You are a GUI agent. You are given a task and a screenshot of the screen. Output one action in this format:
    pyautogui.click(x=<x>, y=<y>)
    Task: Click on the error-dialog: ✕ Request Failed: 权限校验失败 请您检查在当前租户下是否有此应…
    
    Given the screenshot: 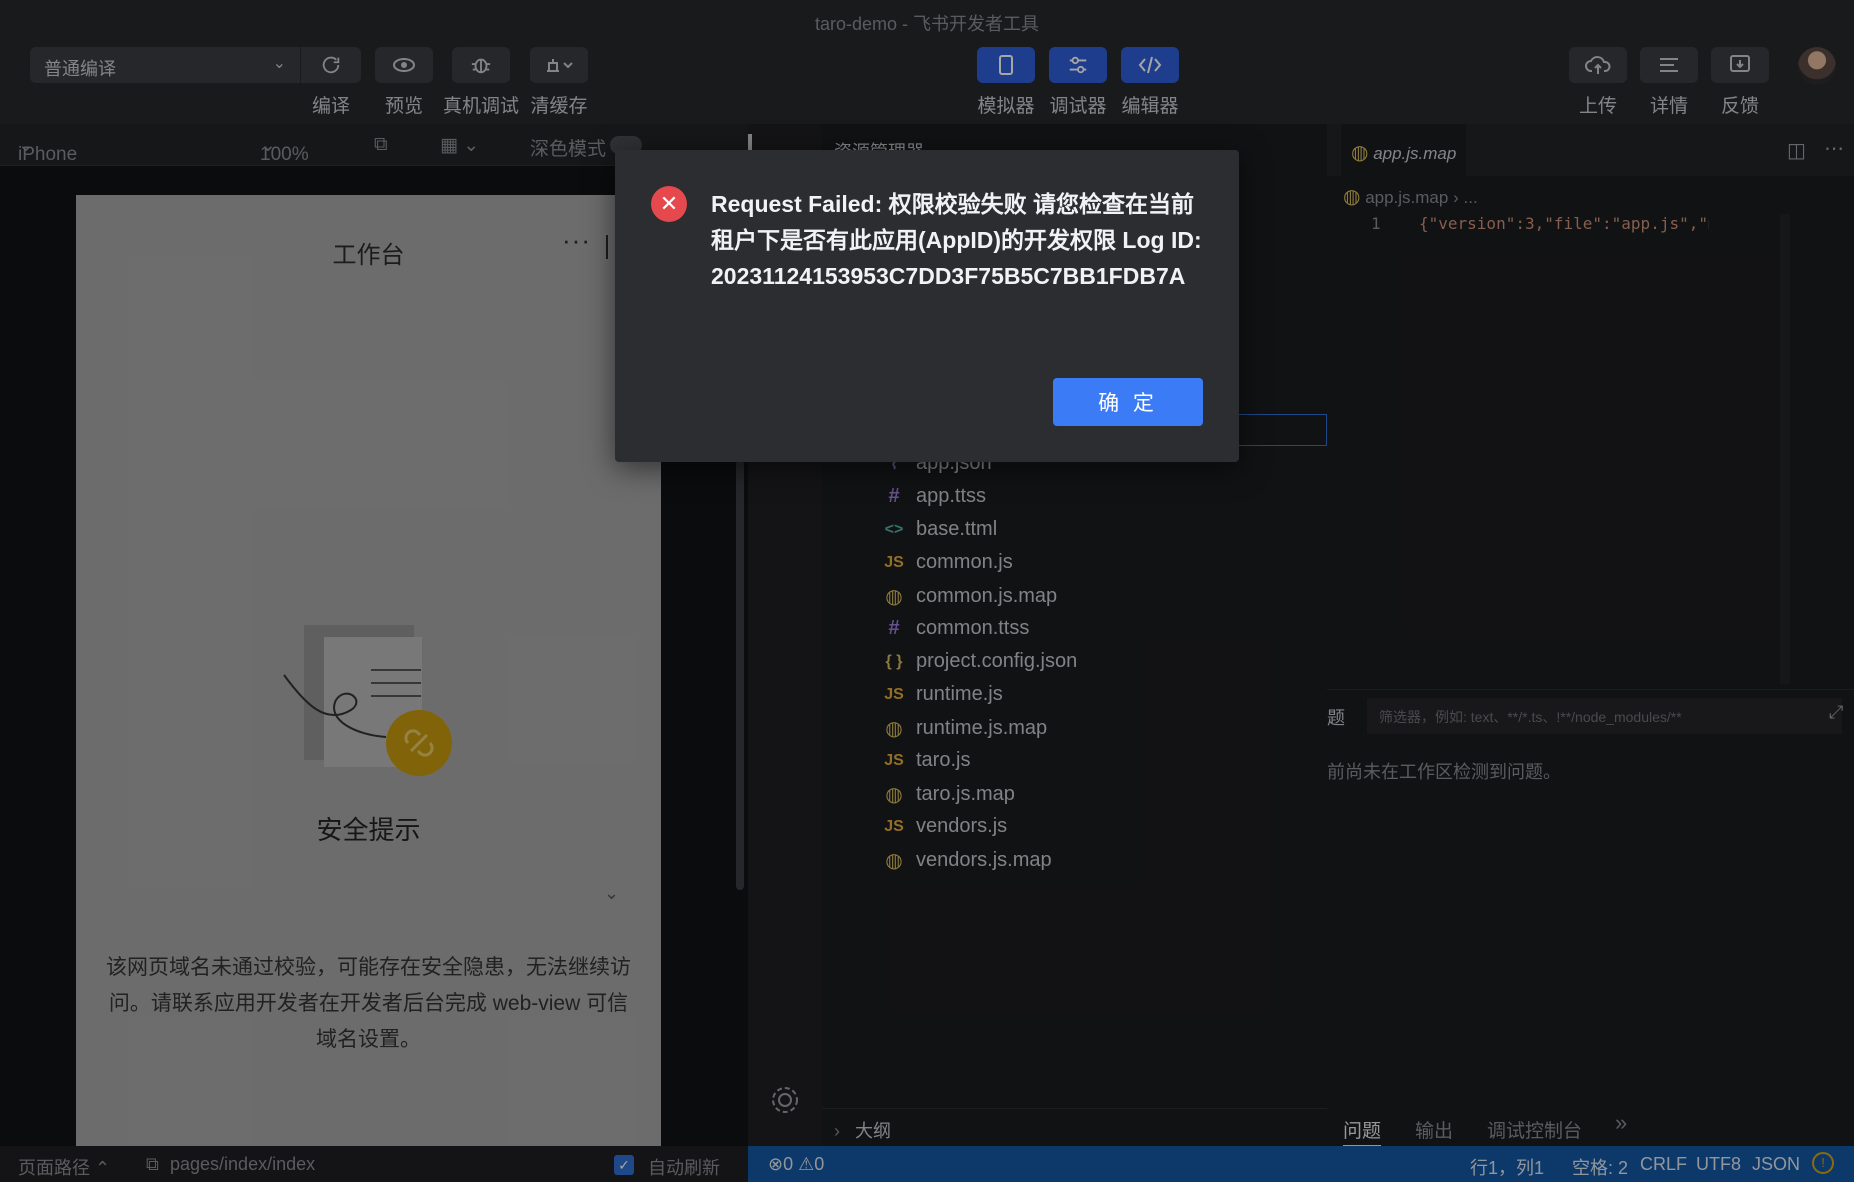 What is the action you would take?
    pyautogui.click(x=927, y=306)
    